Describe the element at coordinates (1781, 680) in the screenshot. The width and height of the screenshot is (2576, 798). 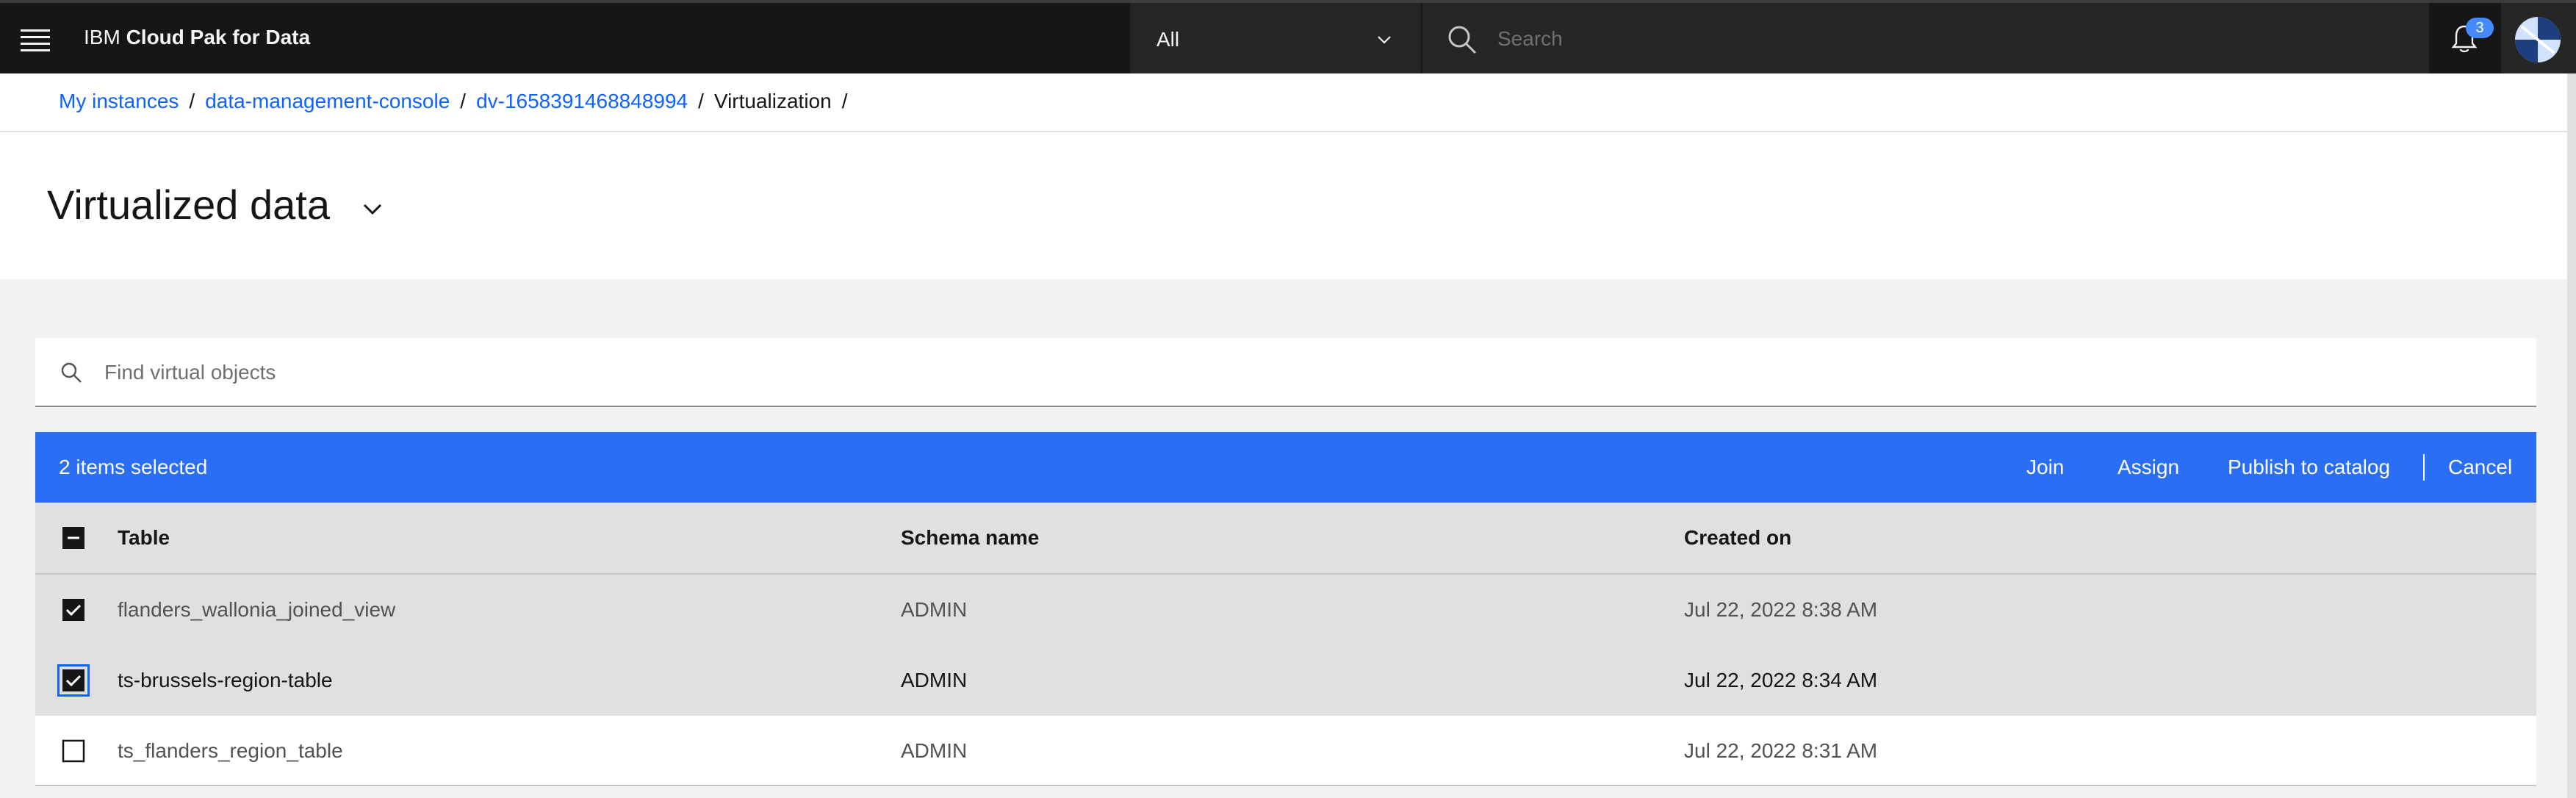
I see `created-on-cell: Jul 22, 2022 8:34 AM` at that location.